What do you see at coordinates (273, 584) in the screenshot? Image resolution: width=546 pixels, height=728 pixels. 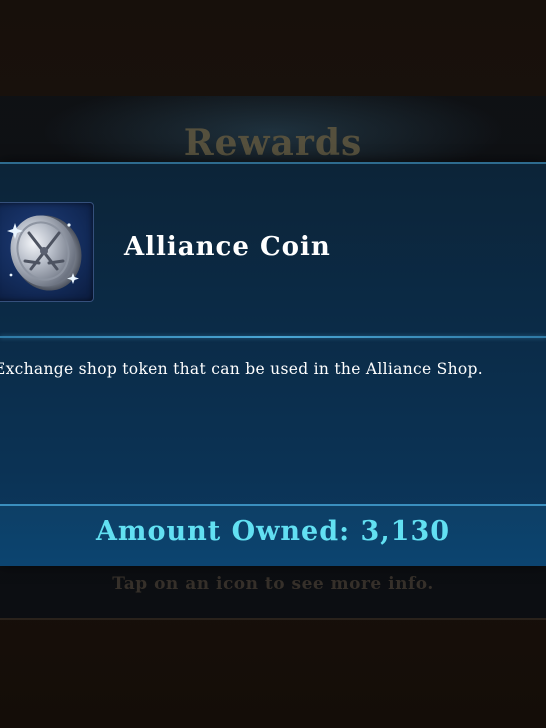 I see `hint-text: Tap on an icon to see more info.` at bounding box center [273, 584].